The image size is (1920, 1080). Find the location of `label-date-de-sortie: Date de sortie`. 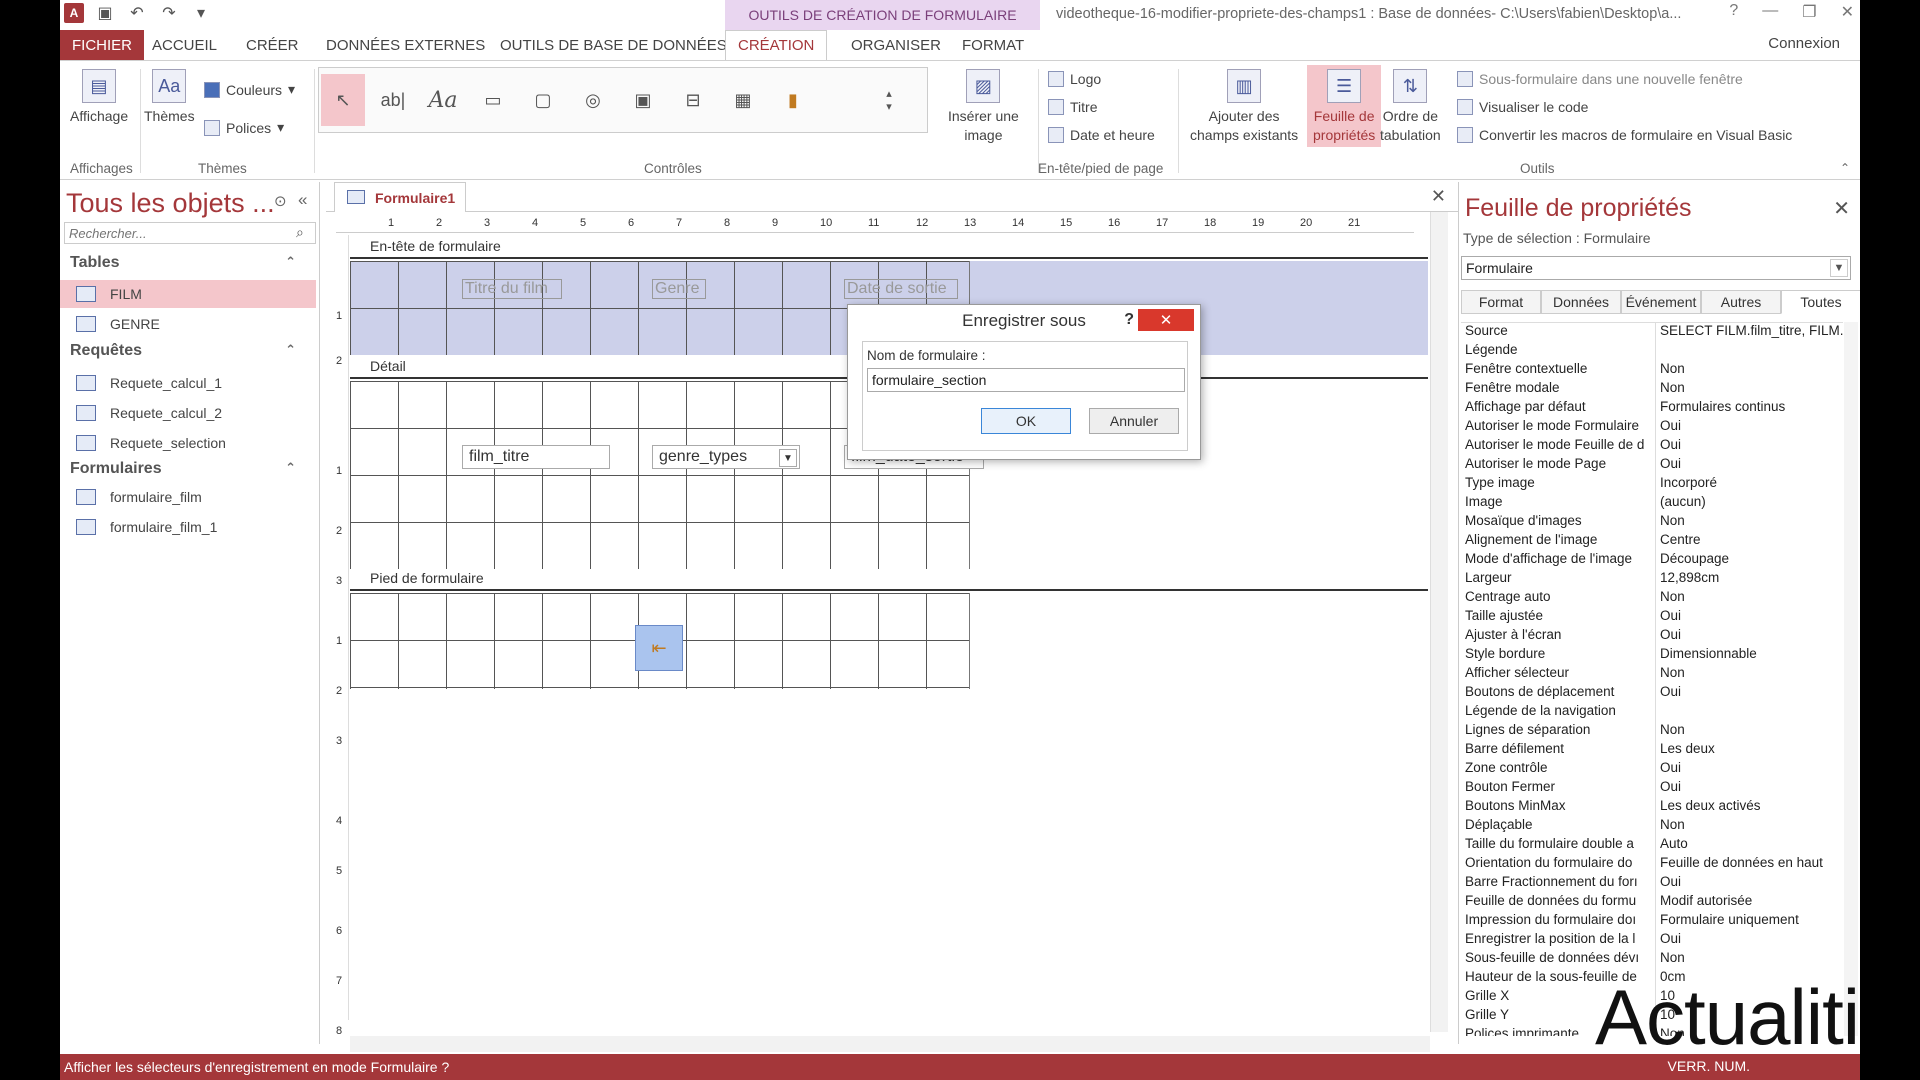

label-date-de-sortie: Date de sortie is located at coordinates (901, 289).